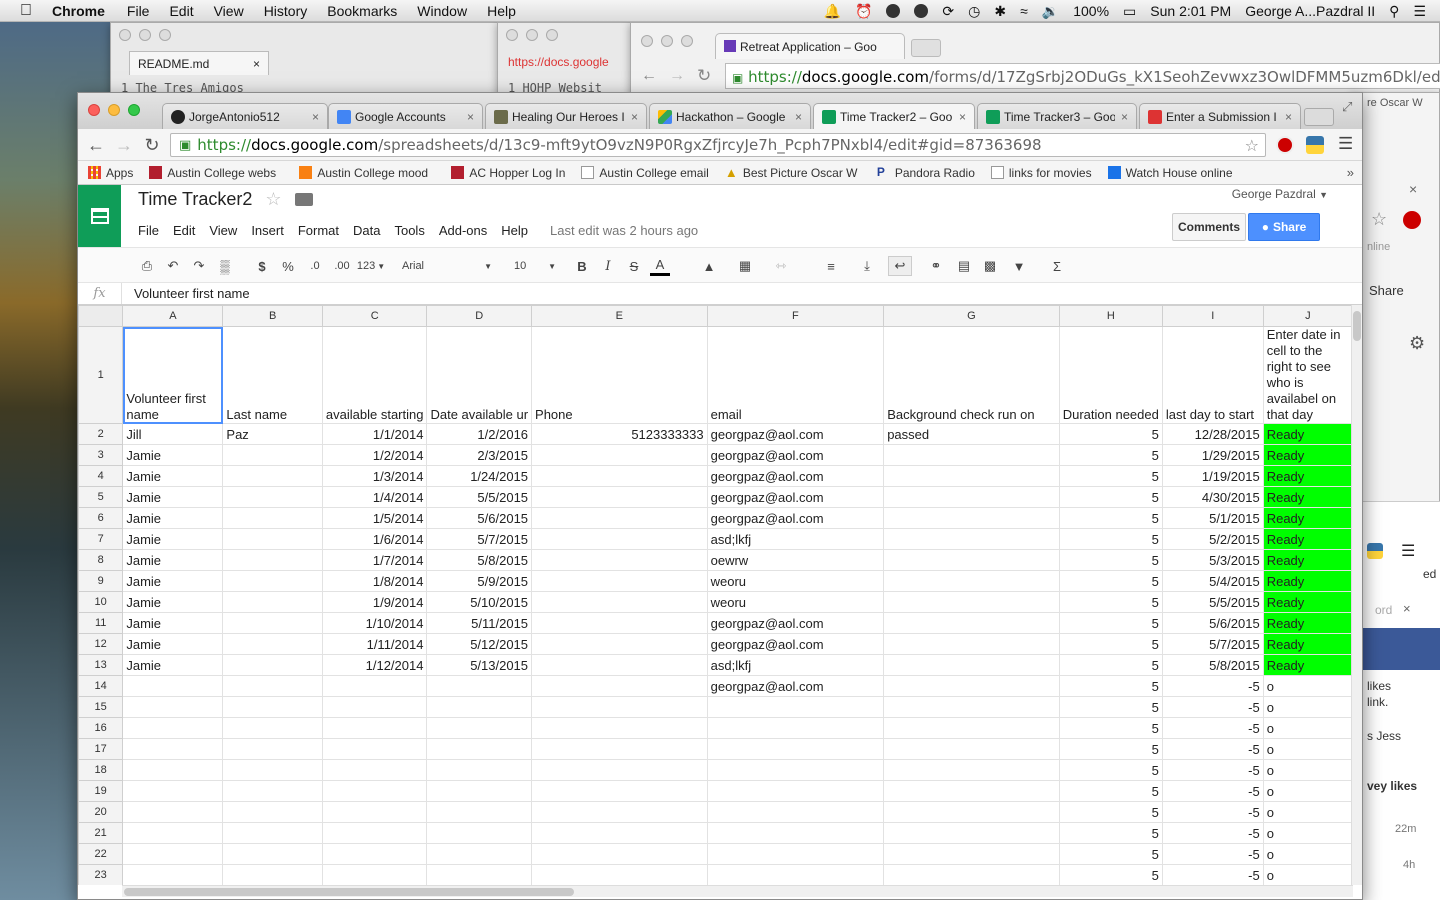  What do you see at coordinates (315, 266) in the screenshot?
I see `decrease-decimal-button: .0` at bounding box center [315, 266].